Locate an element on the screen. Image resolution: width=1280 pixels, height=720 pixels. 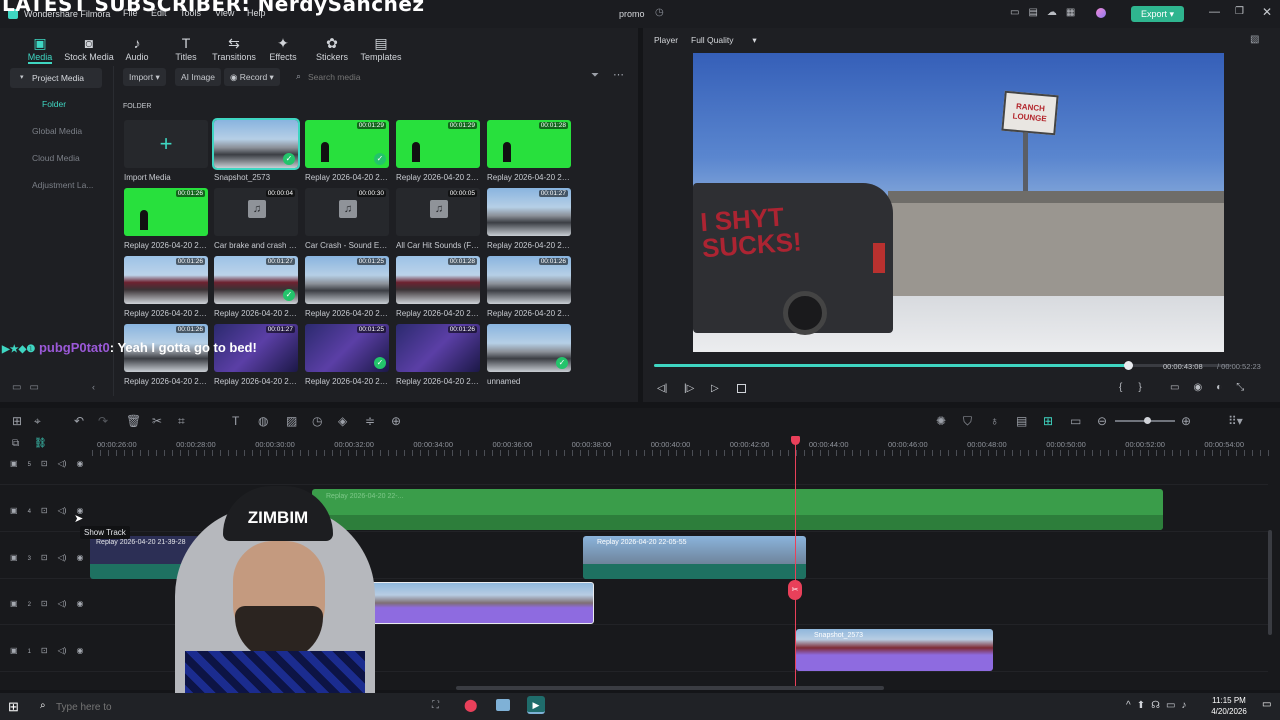
tab-media: ▣ Media is located at coordinates (40, 48).